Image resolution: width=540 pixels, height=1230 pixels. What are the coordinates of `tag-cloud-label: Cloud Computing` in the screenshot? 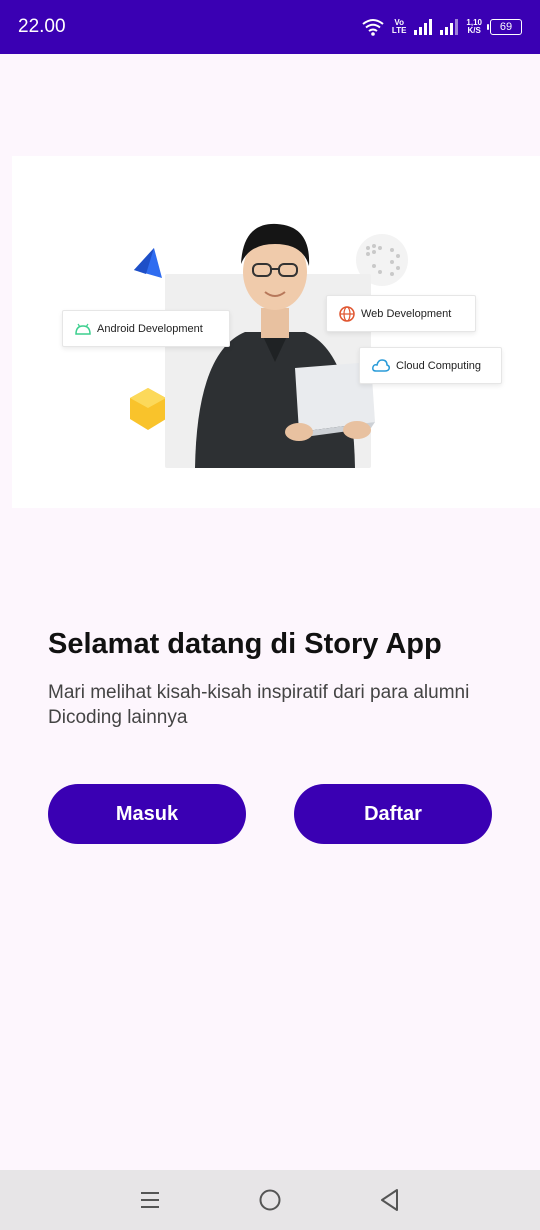 It's located at (438, 365).